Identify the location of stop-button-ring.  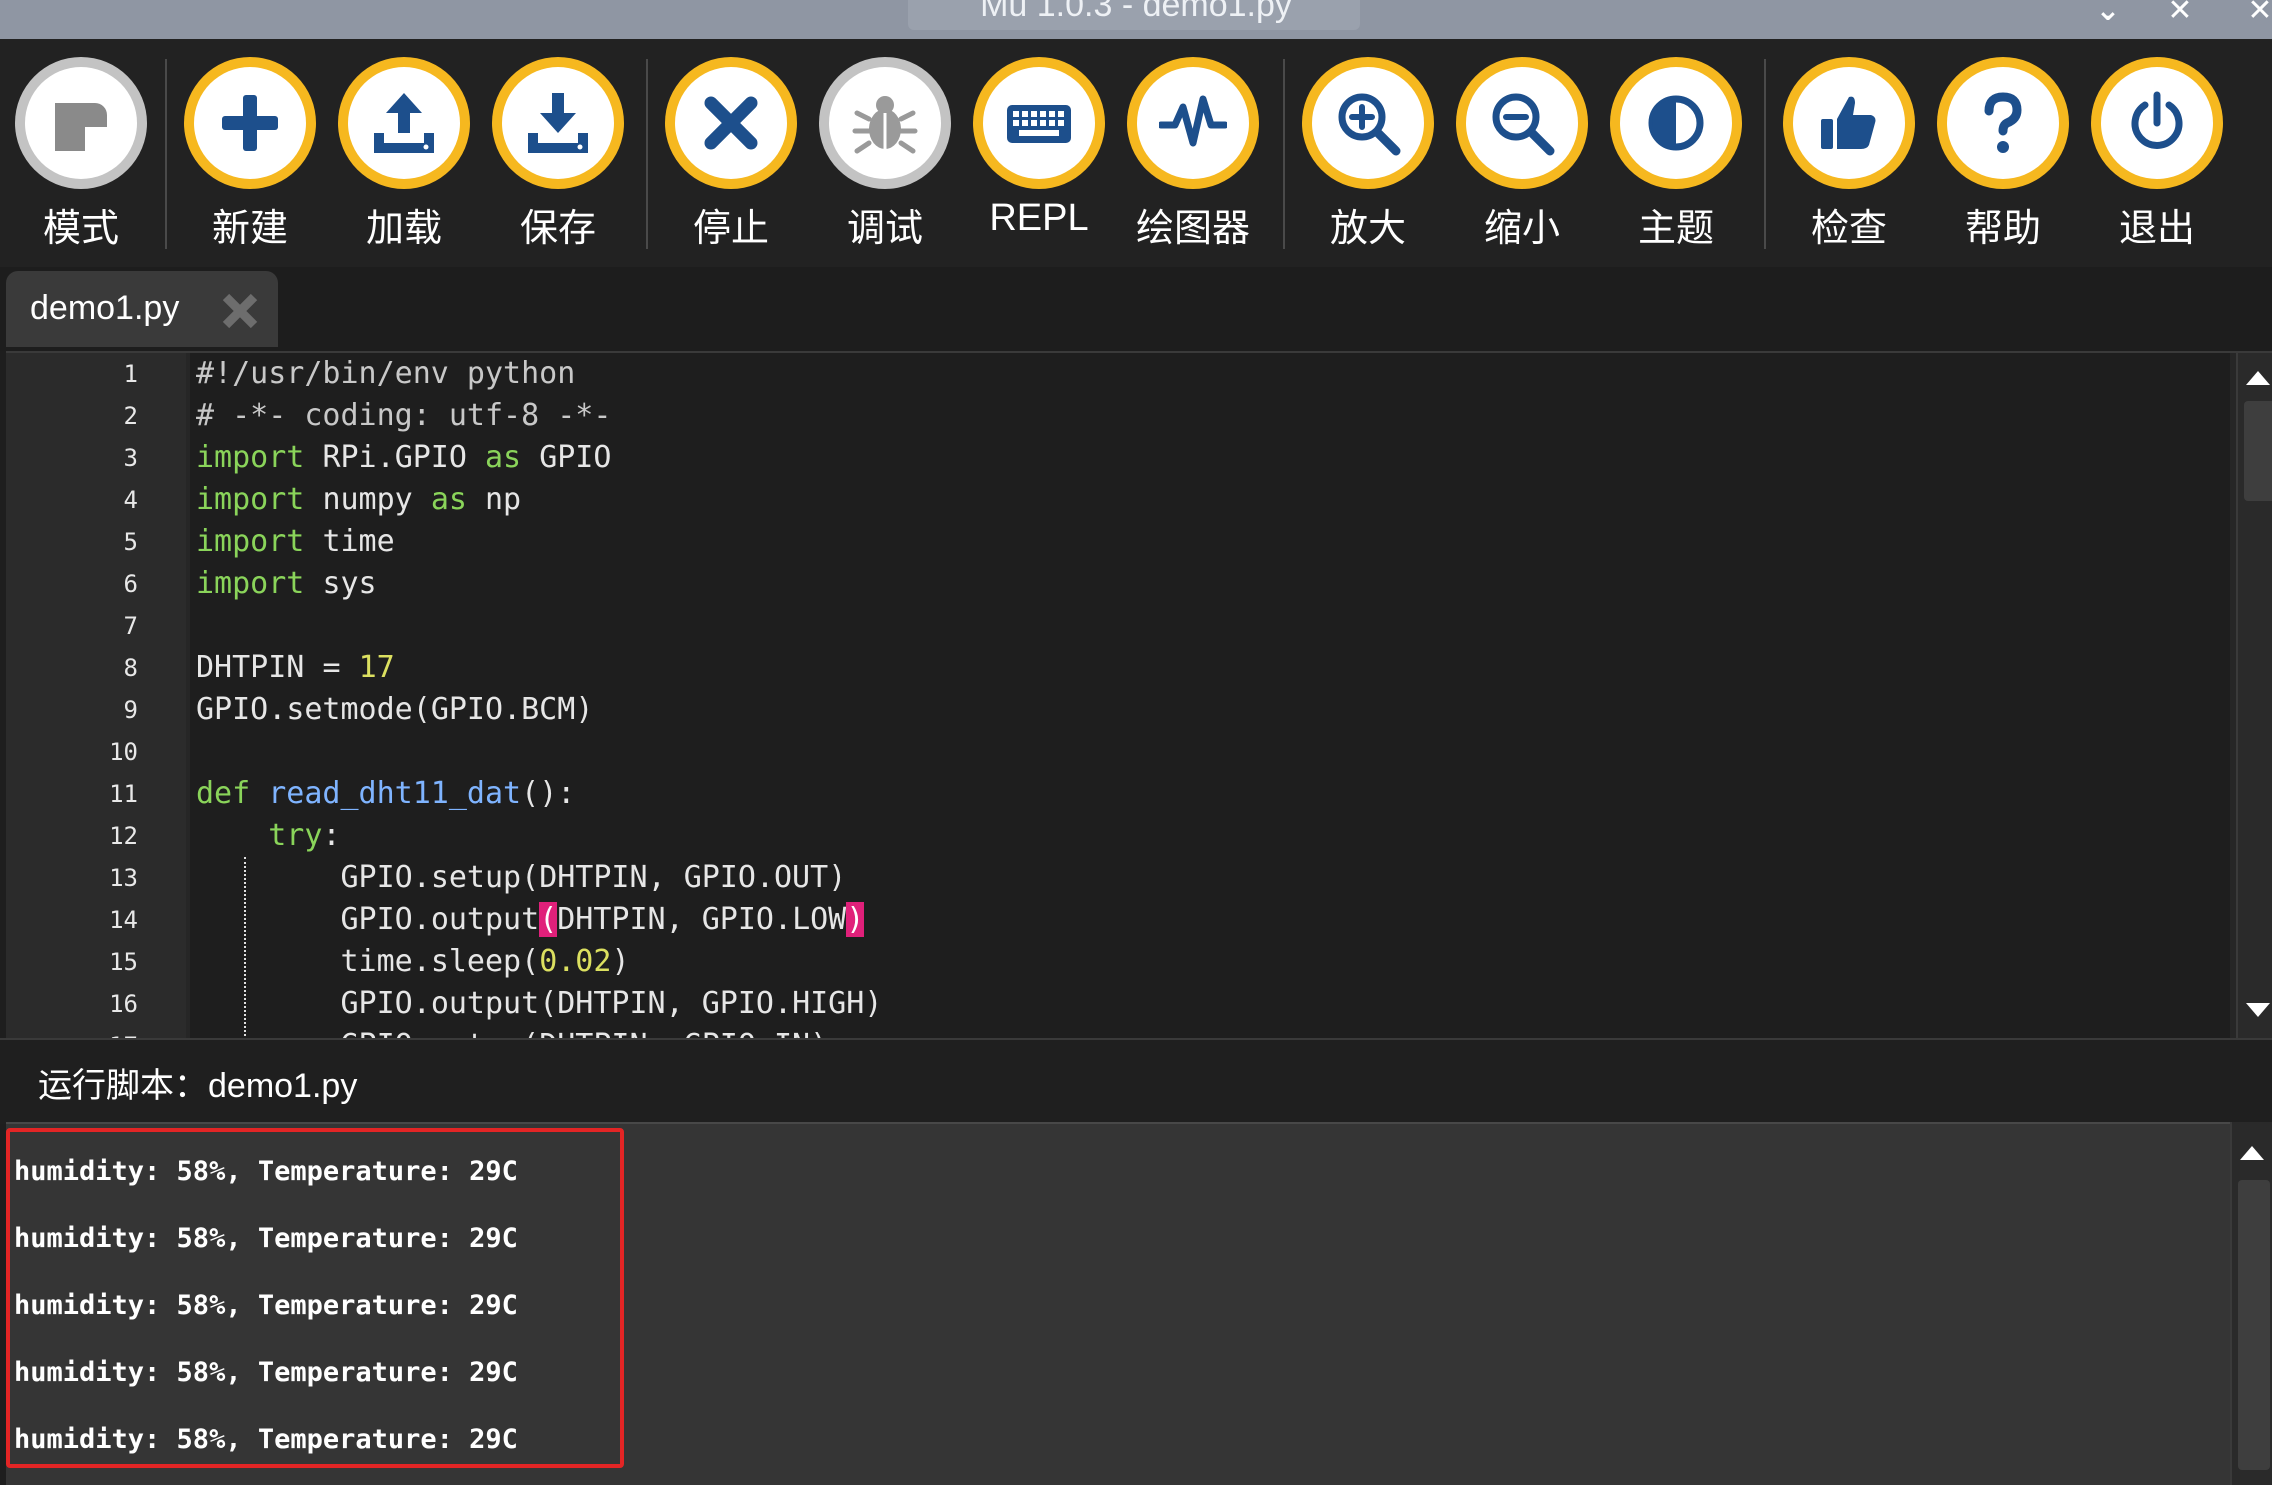
(731, 123).